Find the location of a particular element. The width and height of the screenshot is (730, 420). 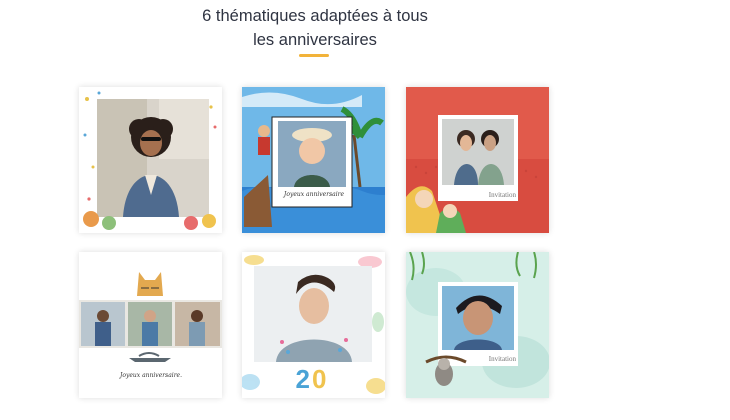

heading-line-1: 6 thématiques adaptées à tous is located at coordinates (315, 16).